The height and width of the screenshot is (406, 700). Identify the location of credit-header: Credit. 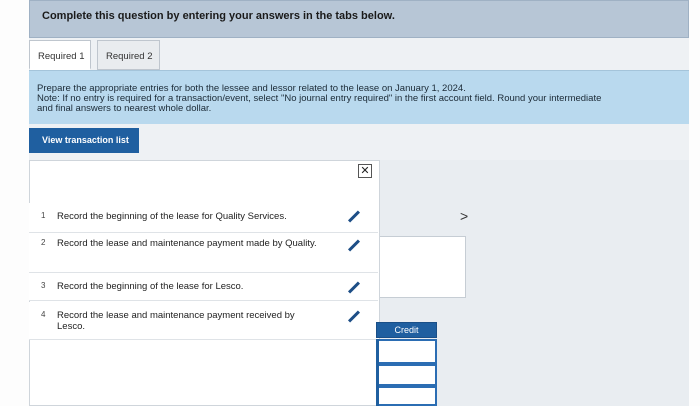
(406, 330).